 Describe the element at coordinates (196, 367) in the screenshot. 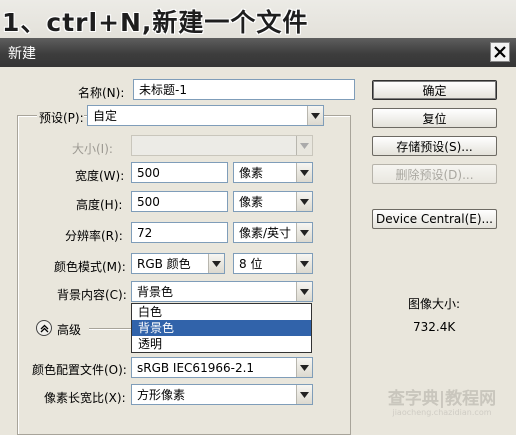

I see `color-profile-value: sRGB IEC61966-2.1` at that location.